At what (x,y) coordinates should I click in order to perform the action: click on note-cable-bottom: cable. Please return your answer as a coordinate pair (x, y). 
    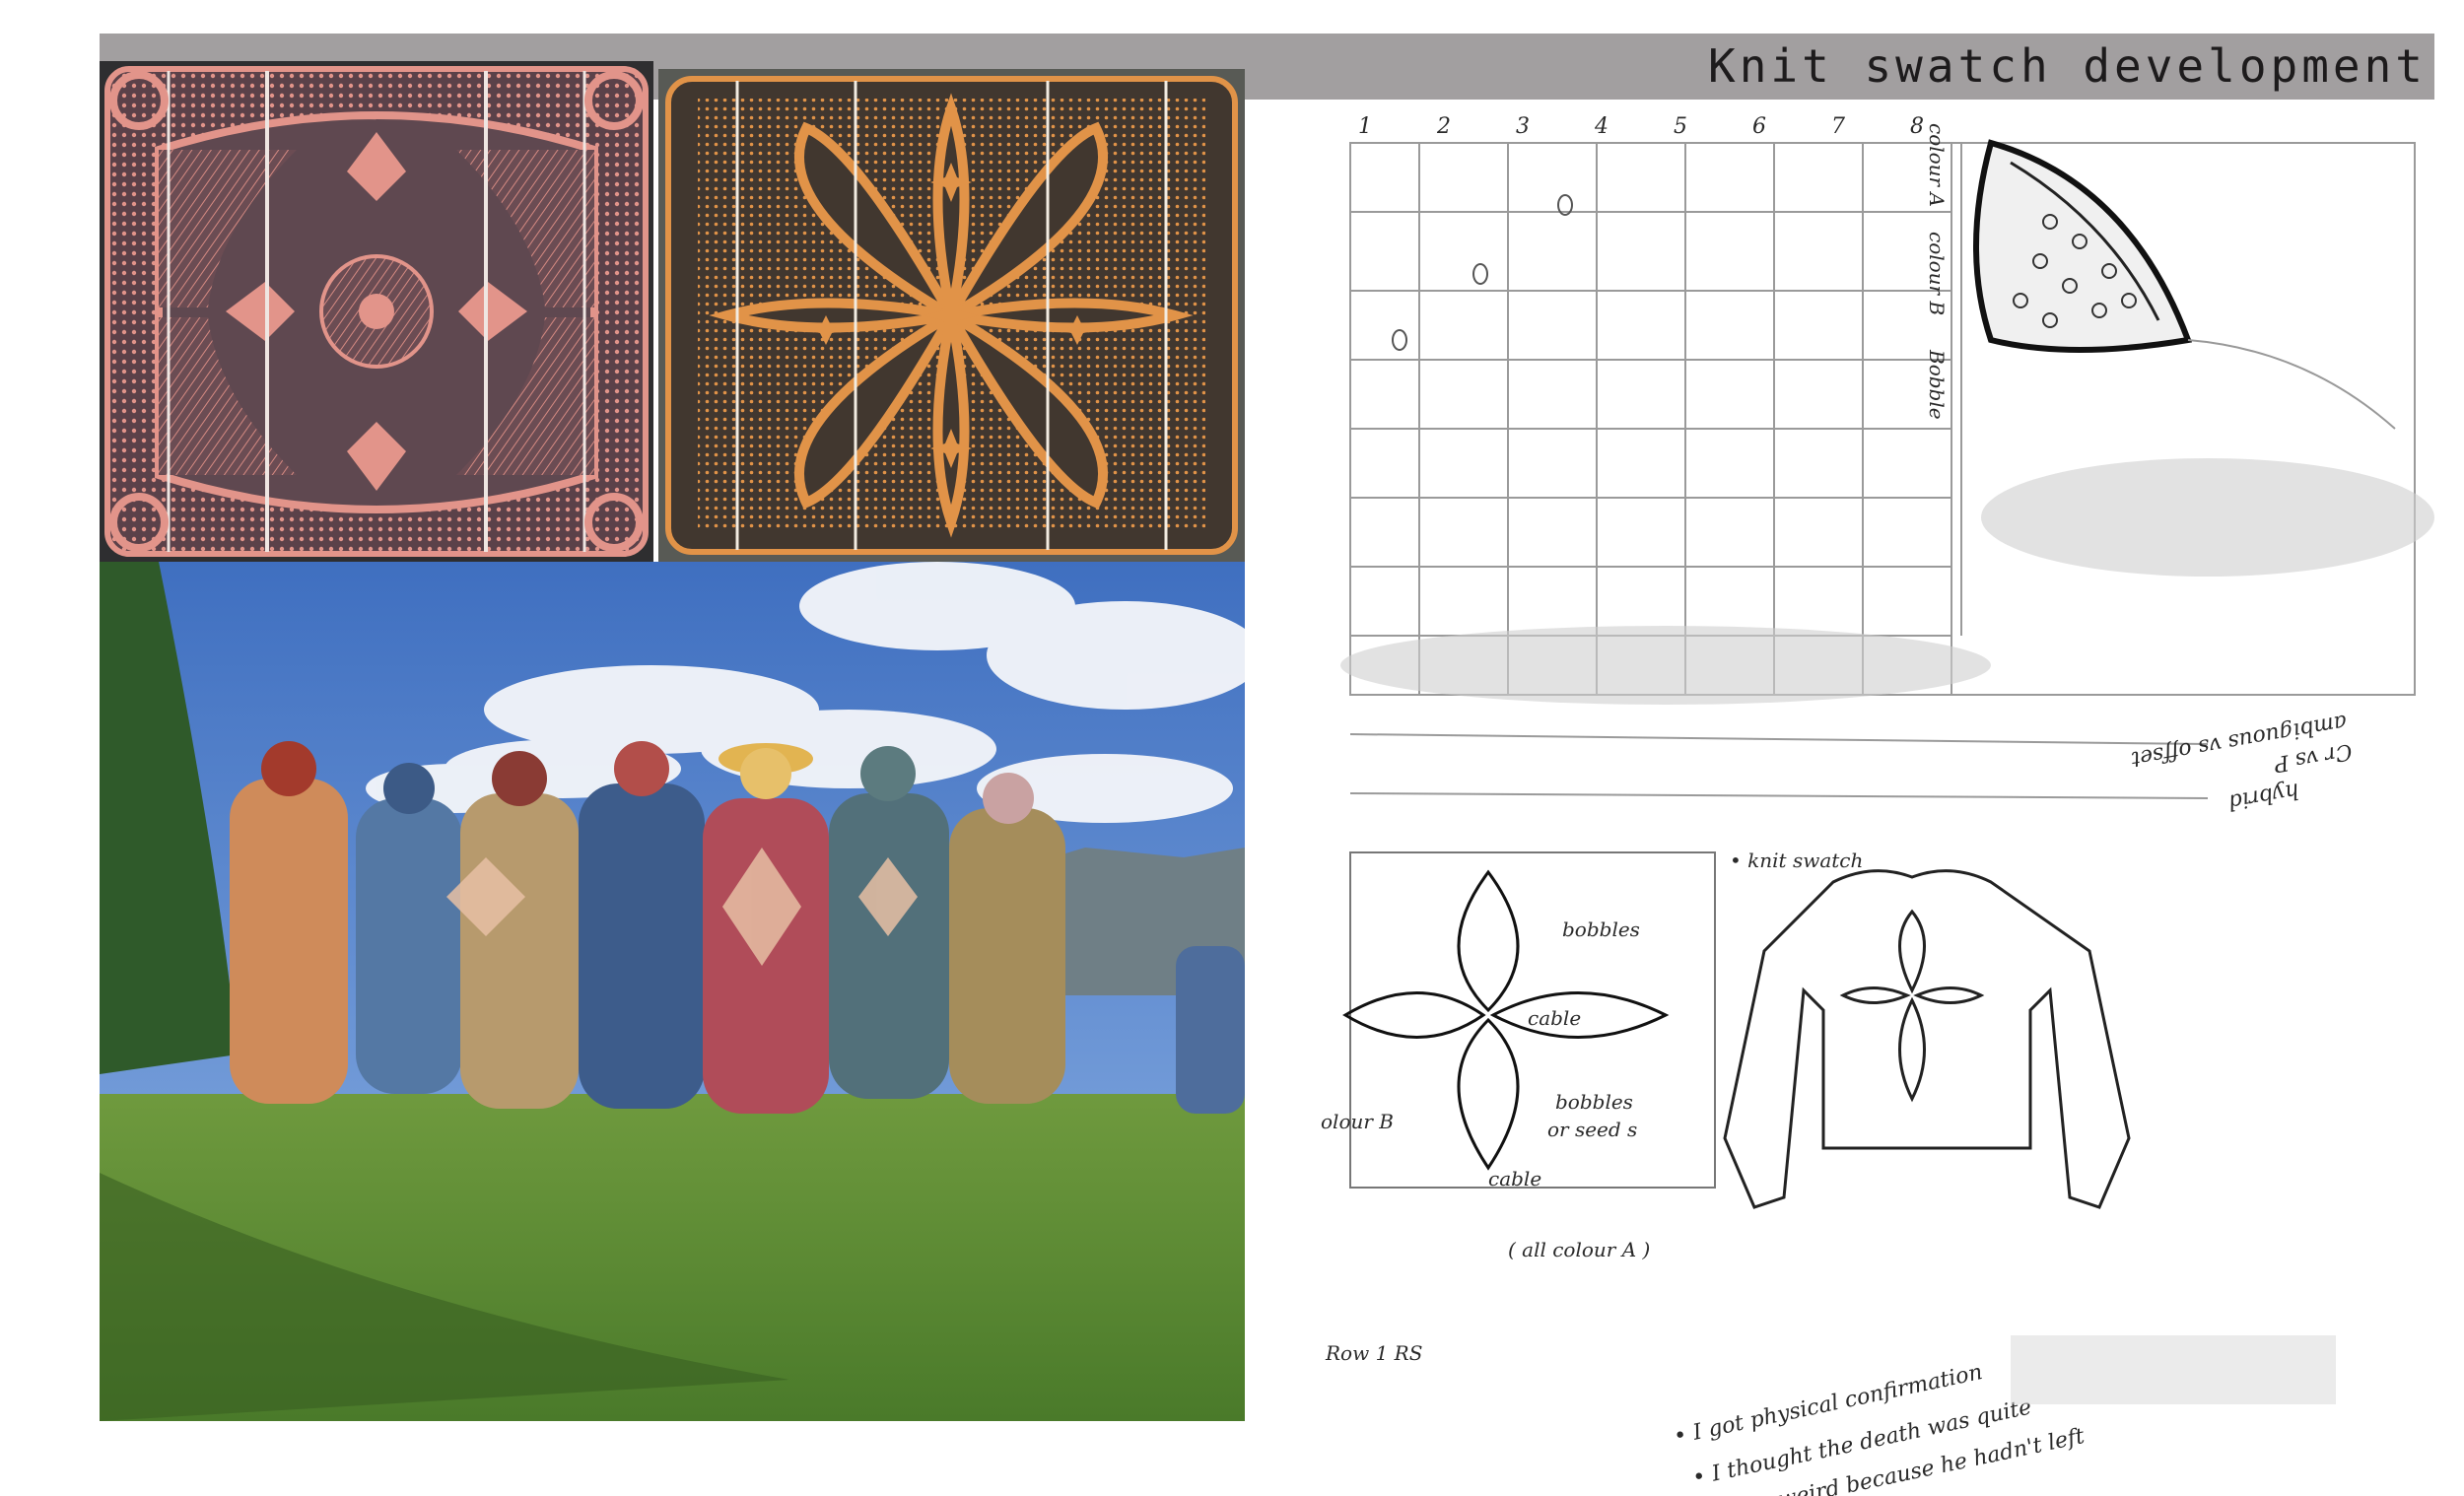
    Looking at the image, I should click on (1514, 1178).